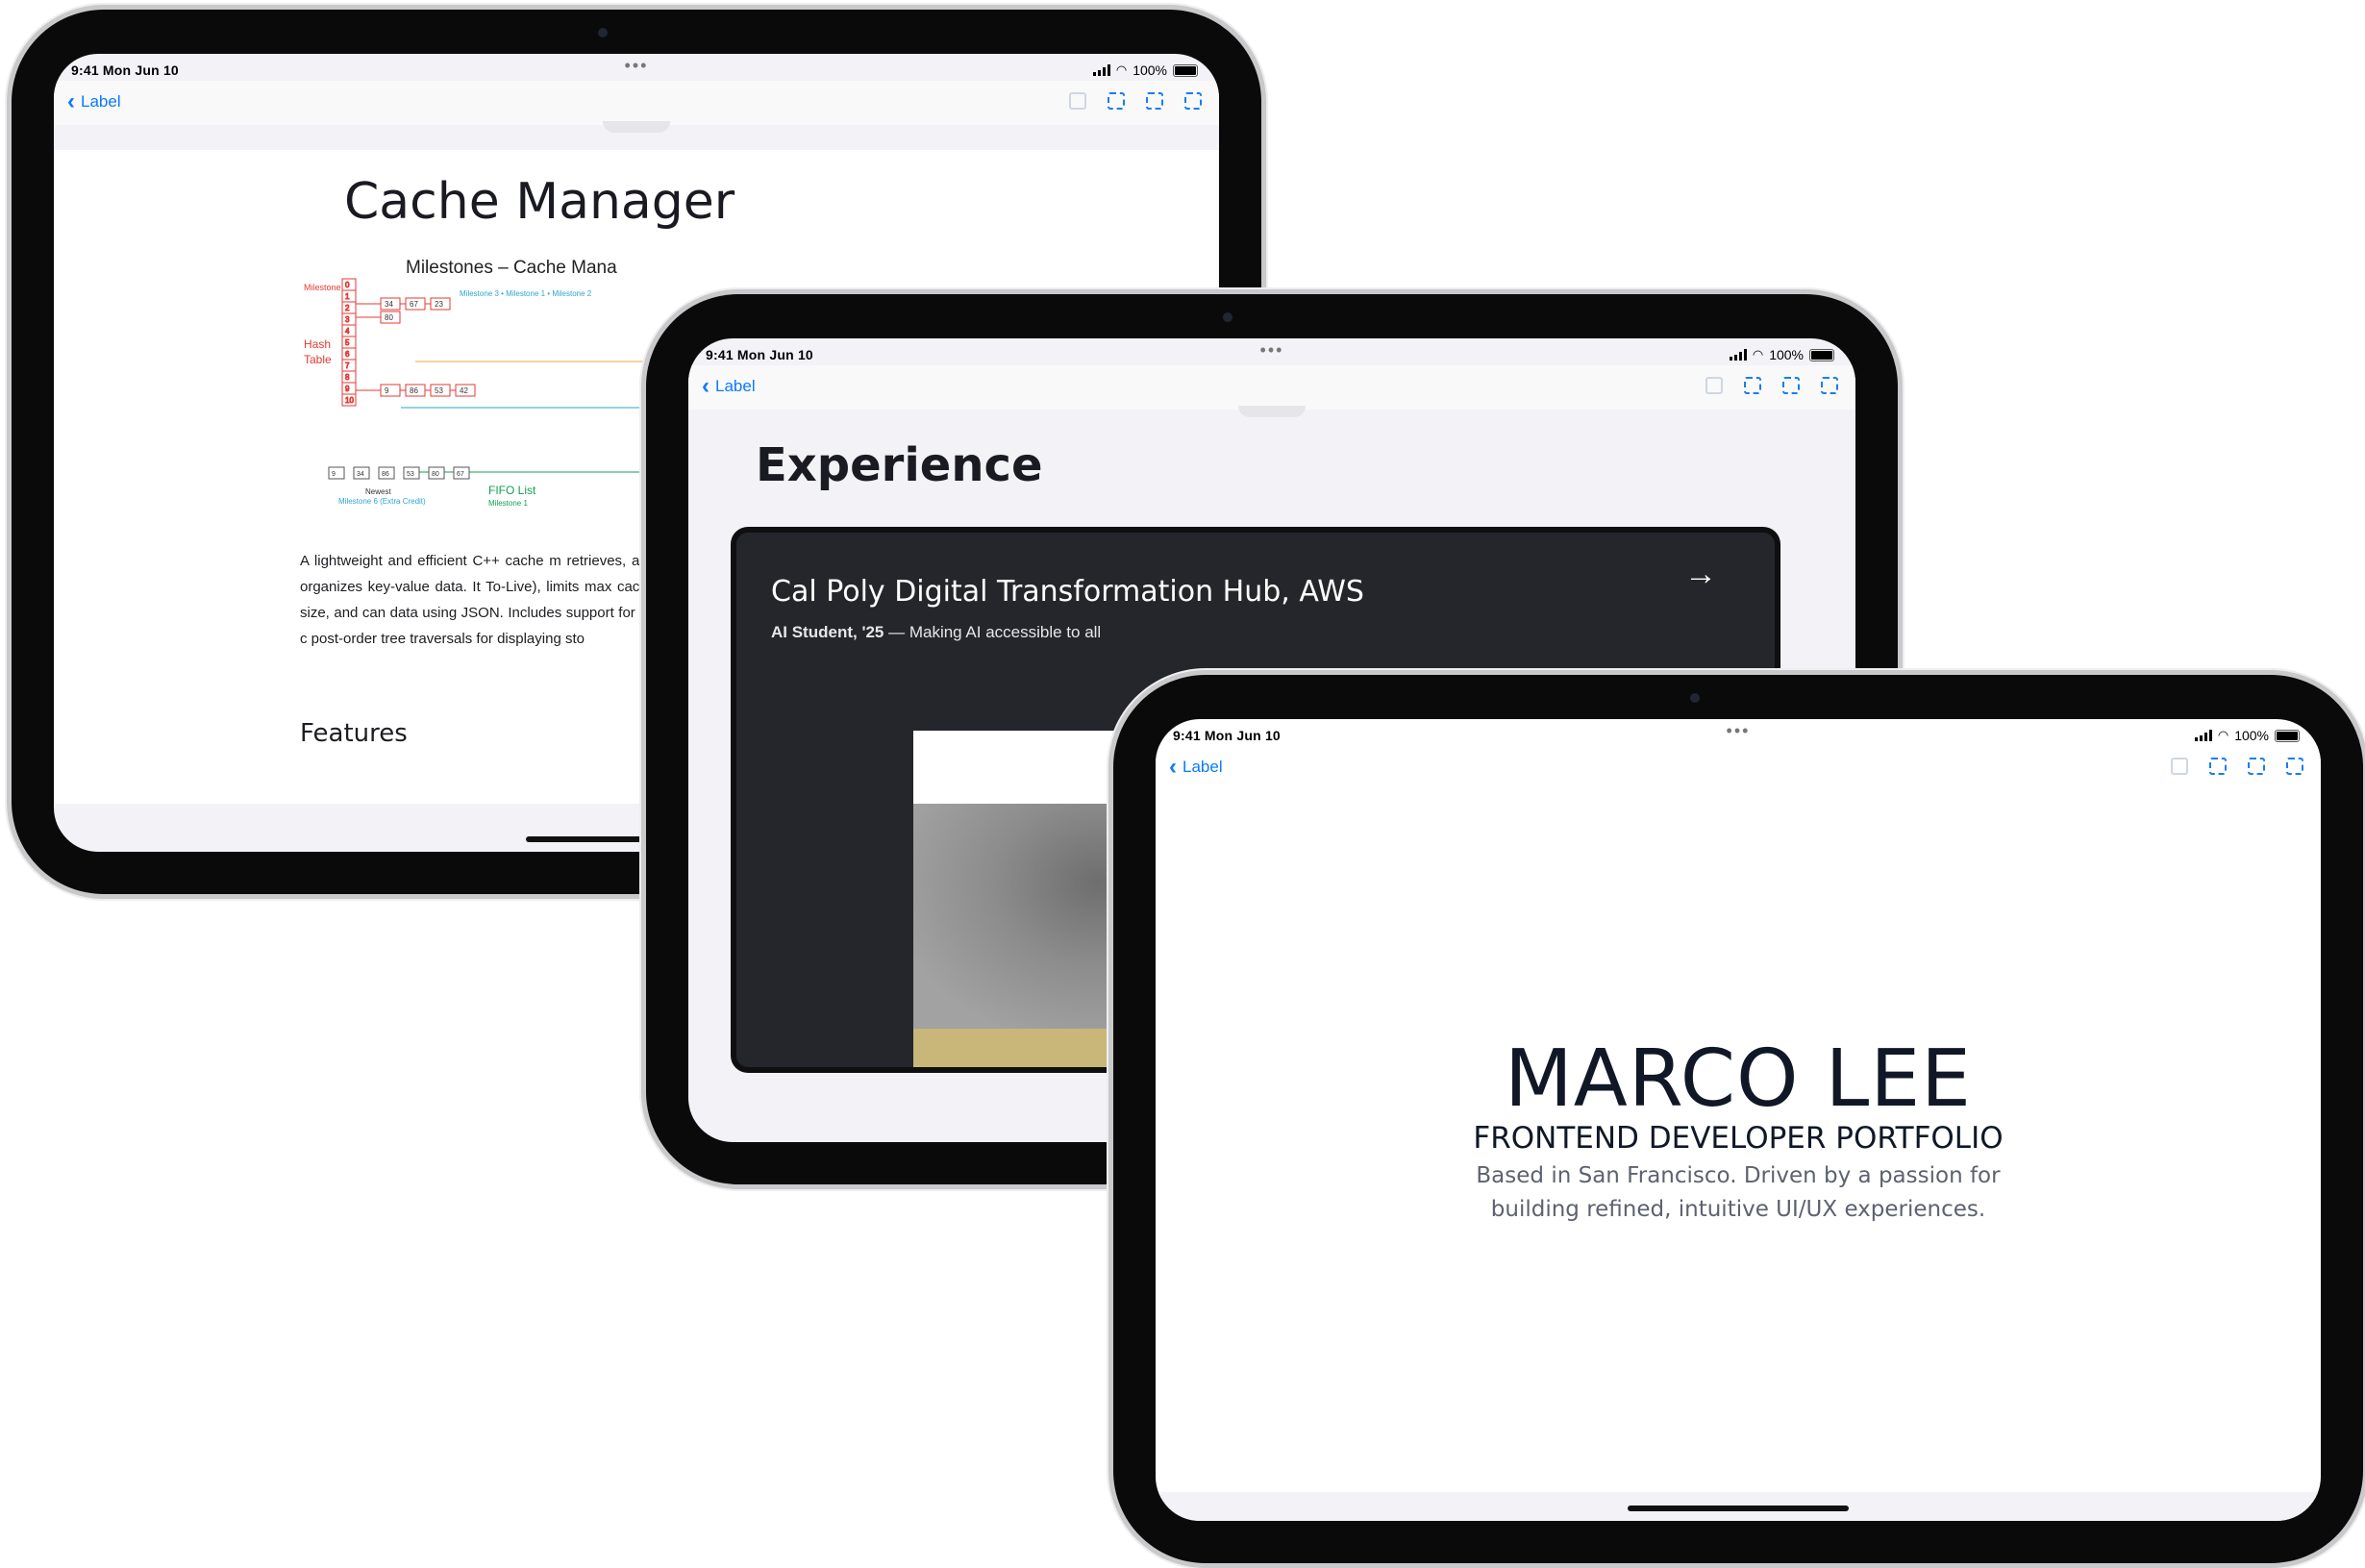  Describe the element at coordinates (317, 344) in the screenshot. I see `hash-label: Hash` at that location.